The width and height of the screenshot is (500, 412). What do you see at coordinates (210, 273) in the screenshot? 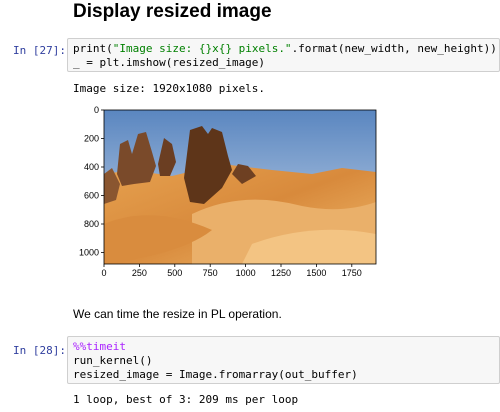
I see `x-tick-label: 750` at bounding box center [210, 273].